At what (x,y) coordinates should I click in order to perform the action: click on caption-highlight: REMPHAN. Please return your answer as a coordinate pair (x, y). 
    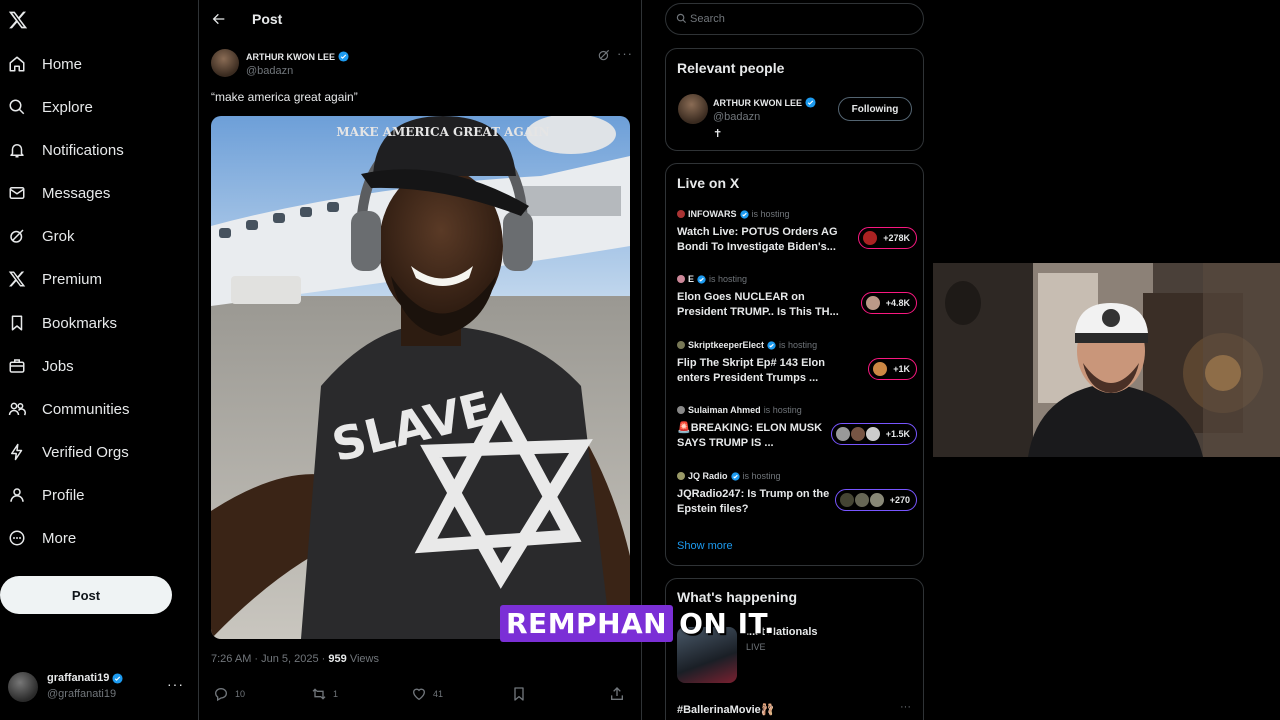
    Looking at the image, I should click on (587, 623).